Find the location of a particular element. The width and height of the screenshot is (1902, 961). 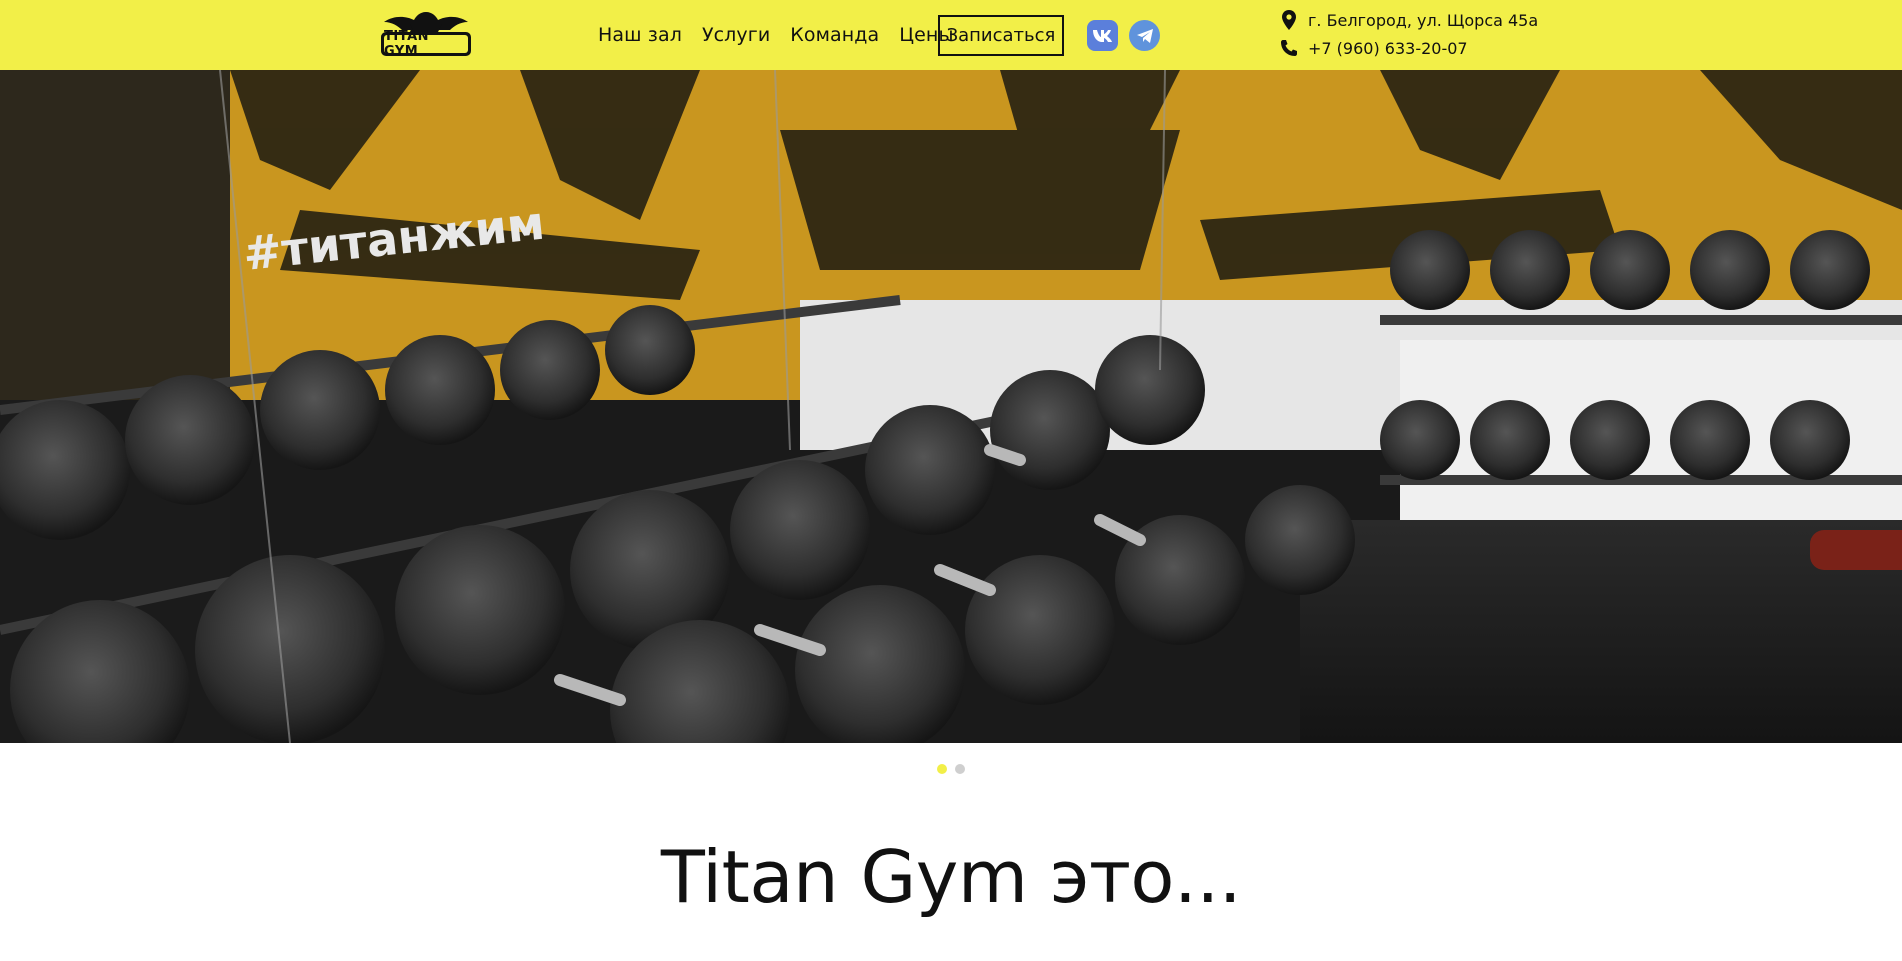

signup-button: Записаться is located at coordinates (1001, 35).